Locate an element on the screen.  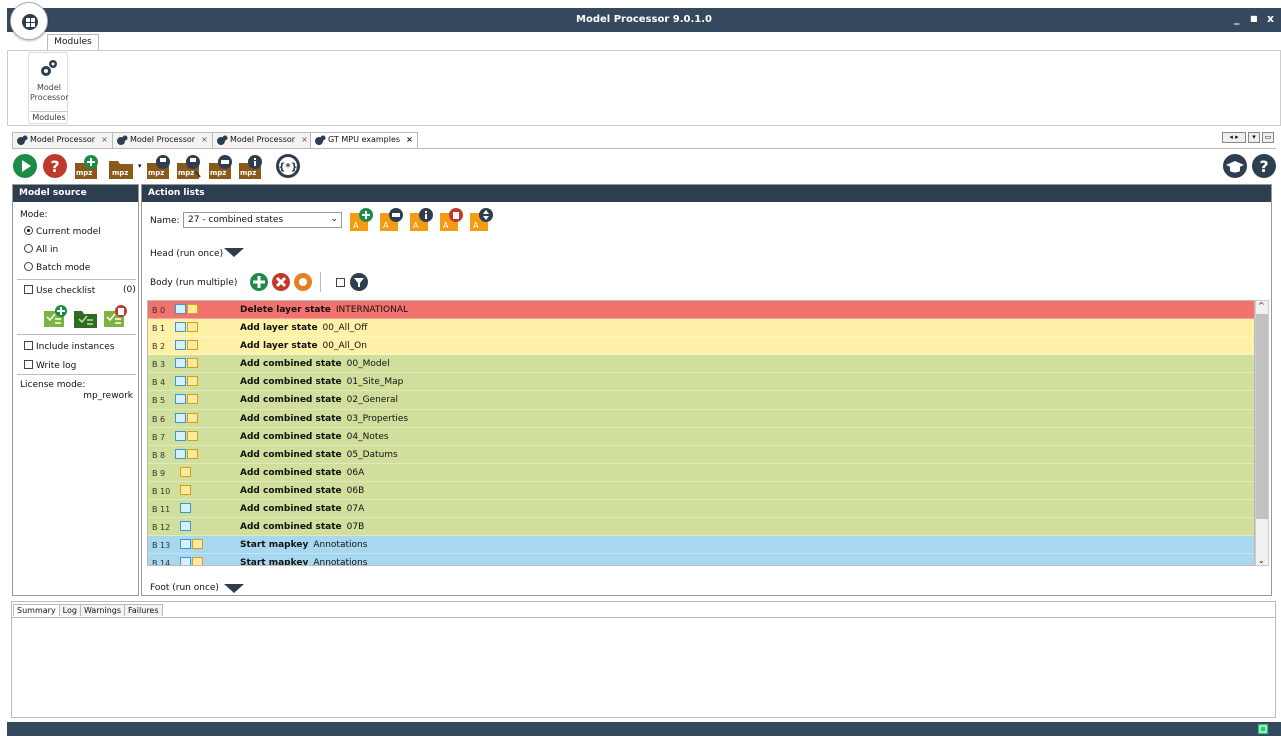
table-row: B 5 Add combined state 02_General is located at coordinates (701, 400).